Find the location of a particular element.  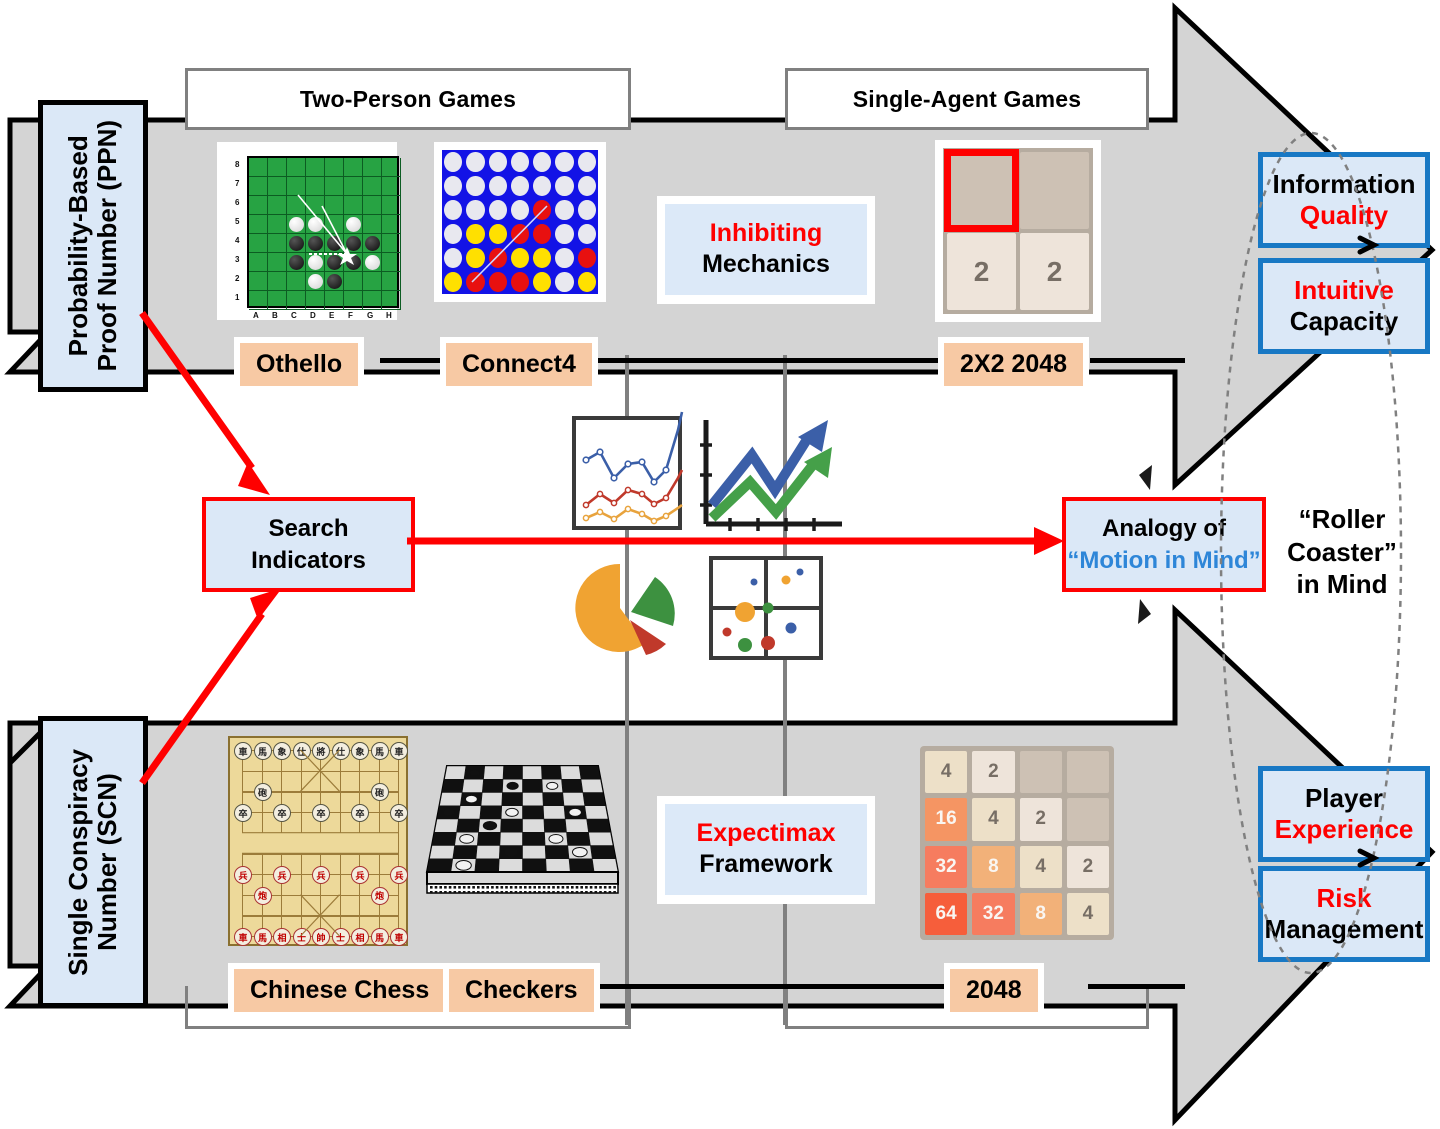

chip-connect4: Connect4 is located at coordinates (519, 364).